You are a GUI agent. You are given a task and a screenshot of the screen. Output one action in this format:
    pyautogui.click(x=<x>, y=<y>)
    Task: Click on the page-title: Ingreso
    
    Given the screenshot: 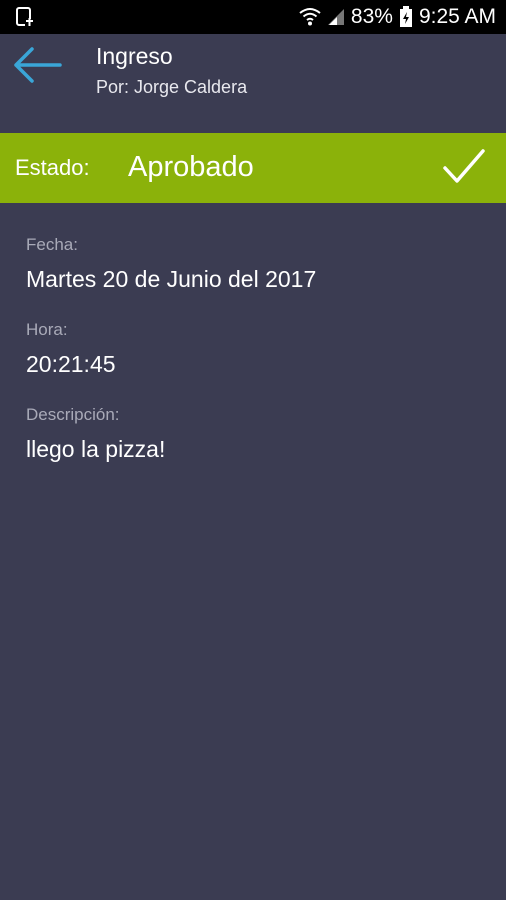 What is the action you would take?
    pyautogui.click(x=134, y=56)
    